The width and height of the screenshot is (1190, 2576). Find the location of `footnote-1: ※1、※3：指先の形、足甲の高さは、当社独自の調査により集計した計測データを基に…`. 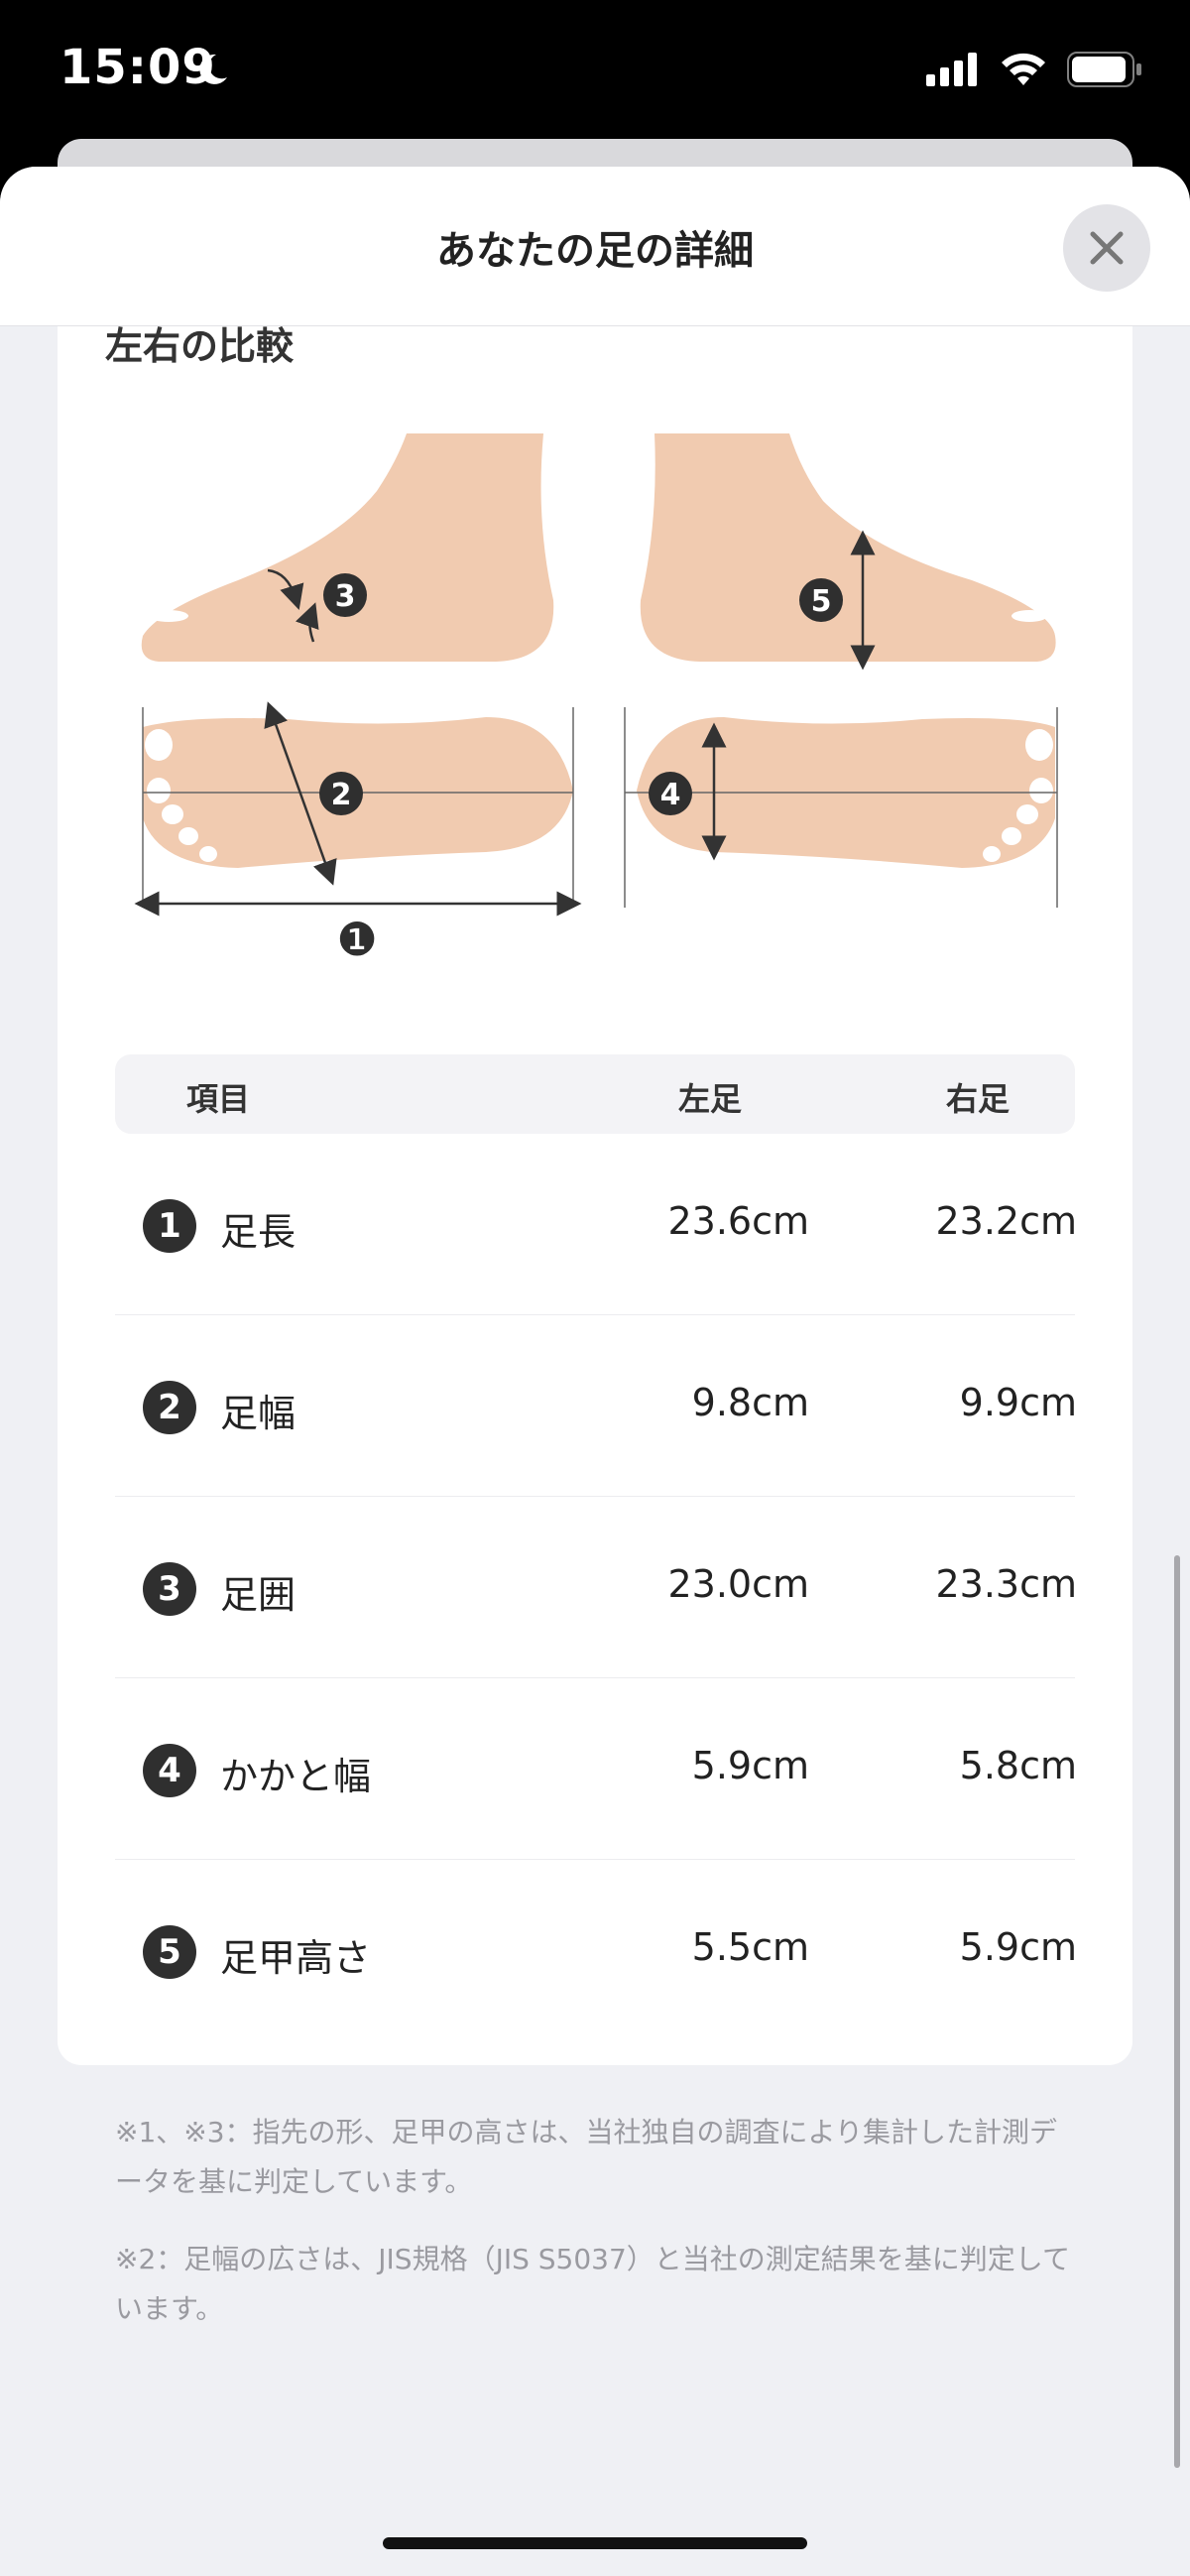

footnote-1: ※1、※3：指先の形、足甲の高さは、当社独自の調査により集計した計測データを基に… is located at coordinates (586, 2157).